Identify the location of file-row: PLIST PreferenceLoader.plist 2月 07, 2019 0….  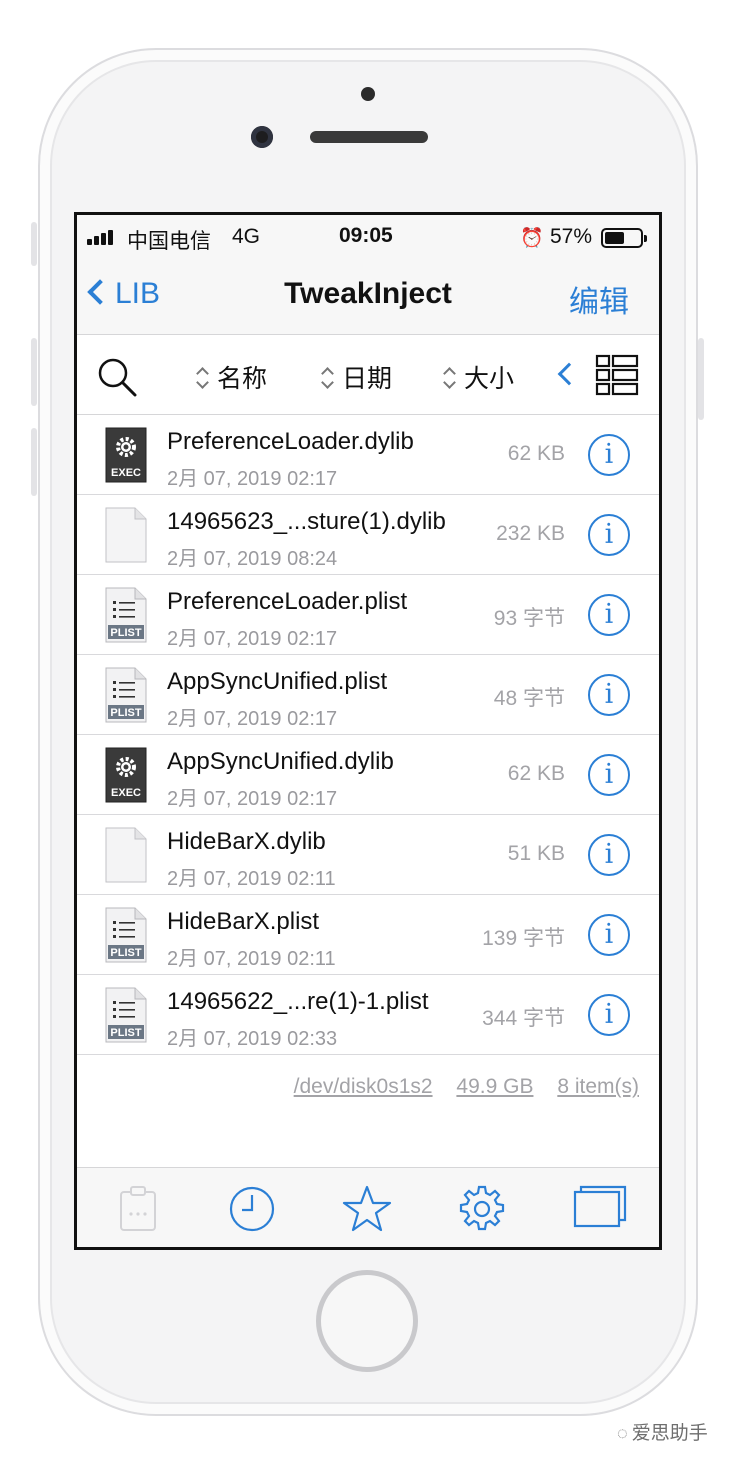
(368, 615).